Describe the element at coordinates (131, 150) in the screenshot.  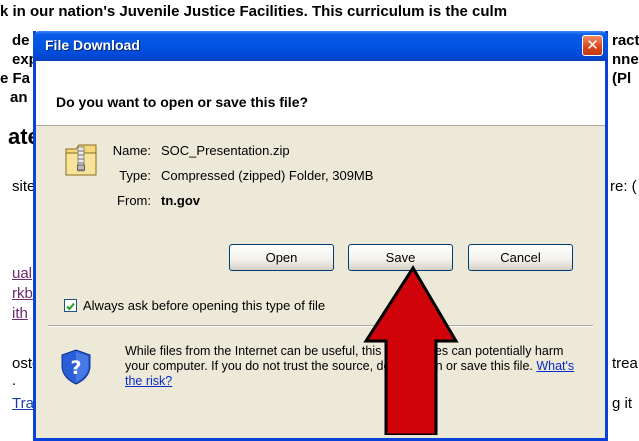
I see `name-label: Name:` at that location.